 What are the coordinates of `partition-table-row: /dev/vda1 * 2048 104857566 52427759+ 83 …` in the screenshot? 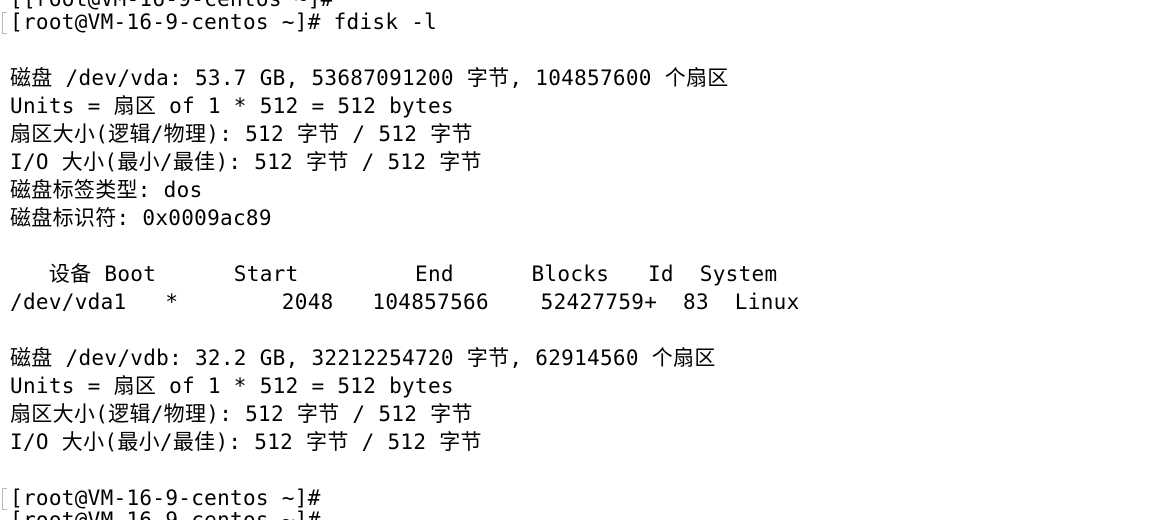 It's located at (405, 302).